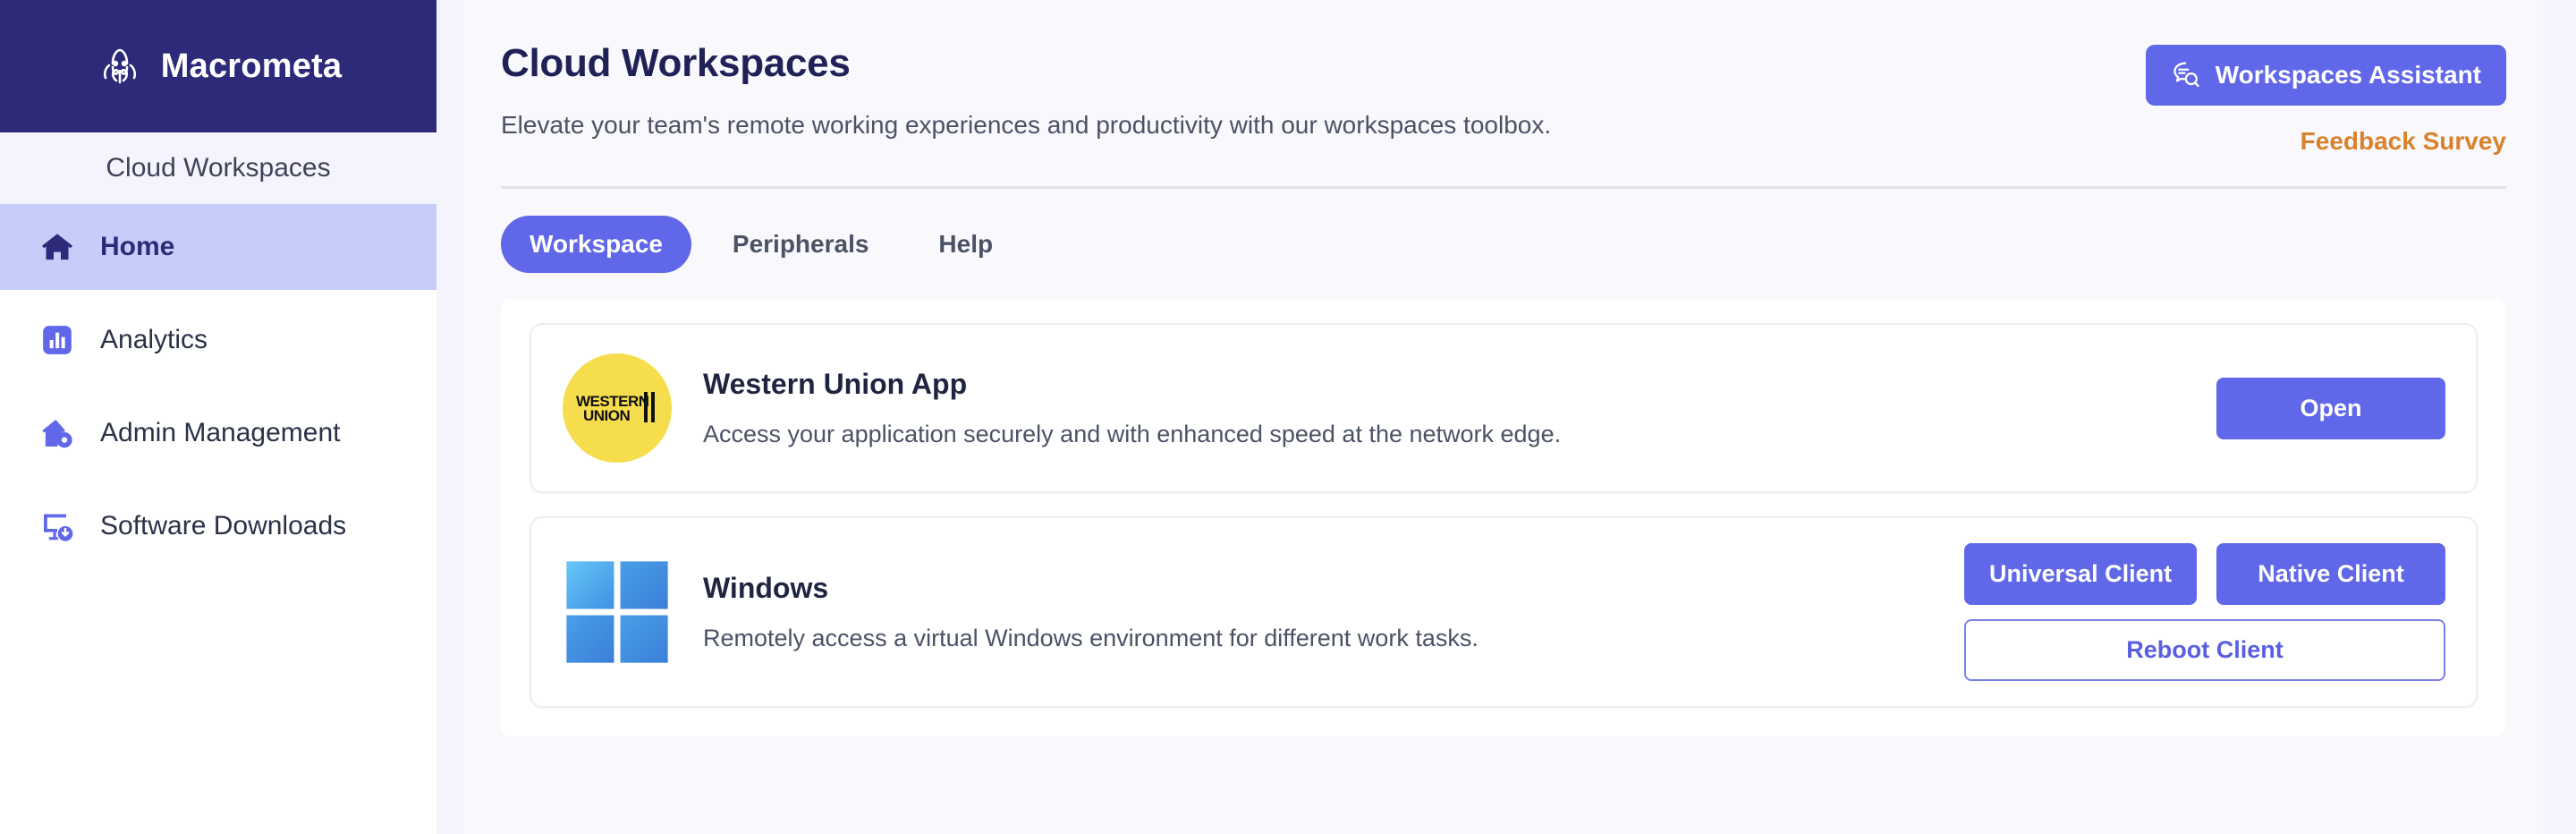 This screenshot has height=834, width=2576. Describe the element at coordinates (137, 246) in the screenshot. I see `sidebar-item-label: Home` at that location.